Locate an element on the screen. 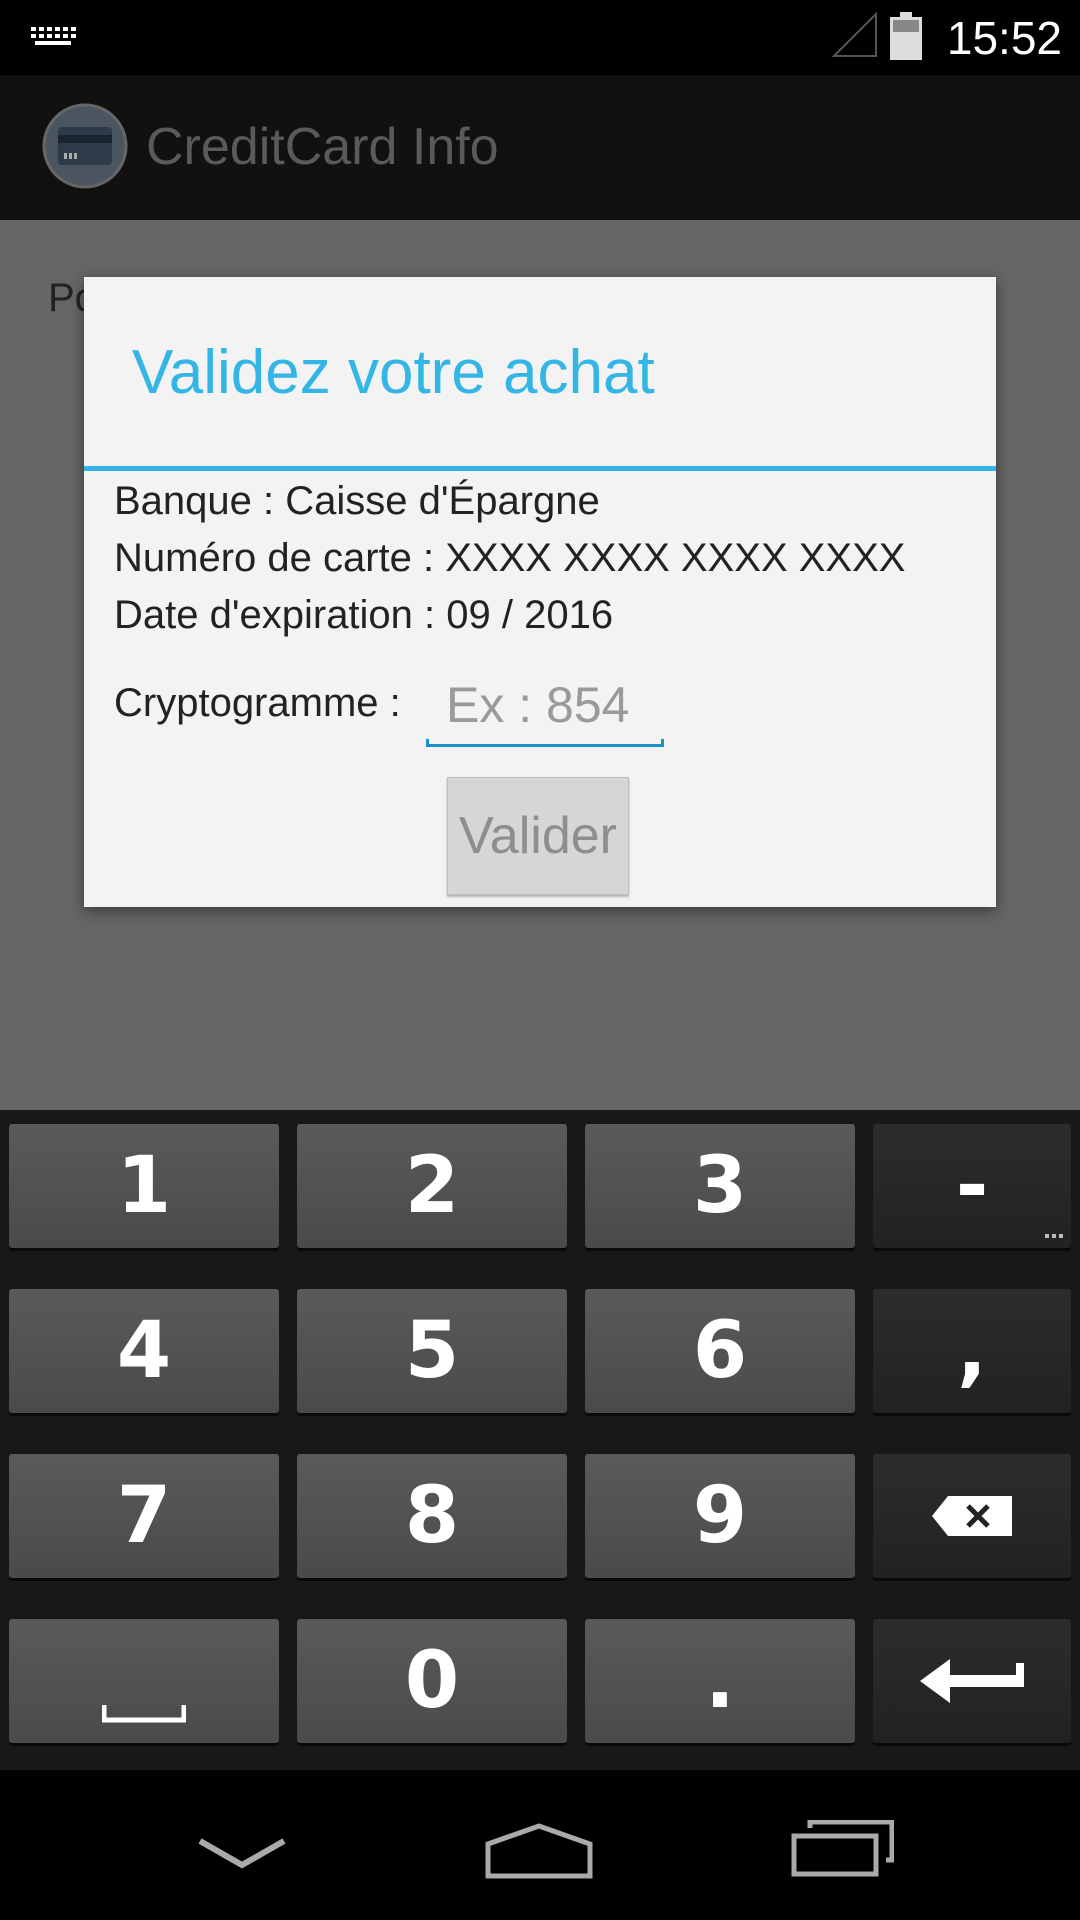  status-time: 15:52 is located at coordinates (1004, 38).